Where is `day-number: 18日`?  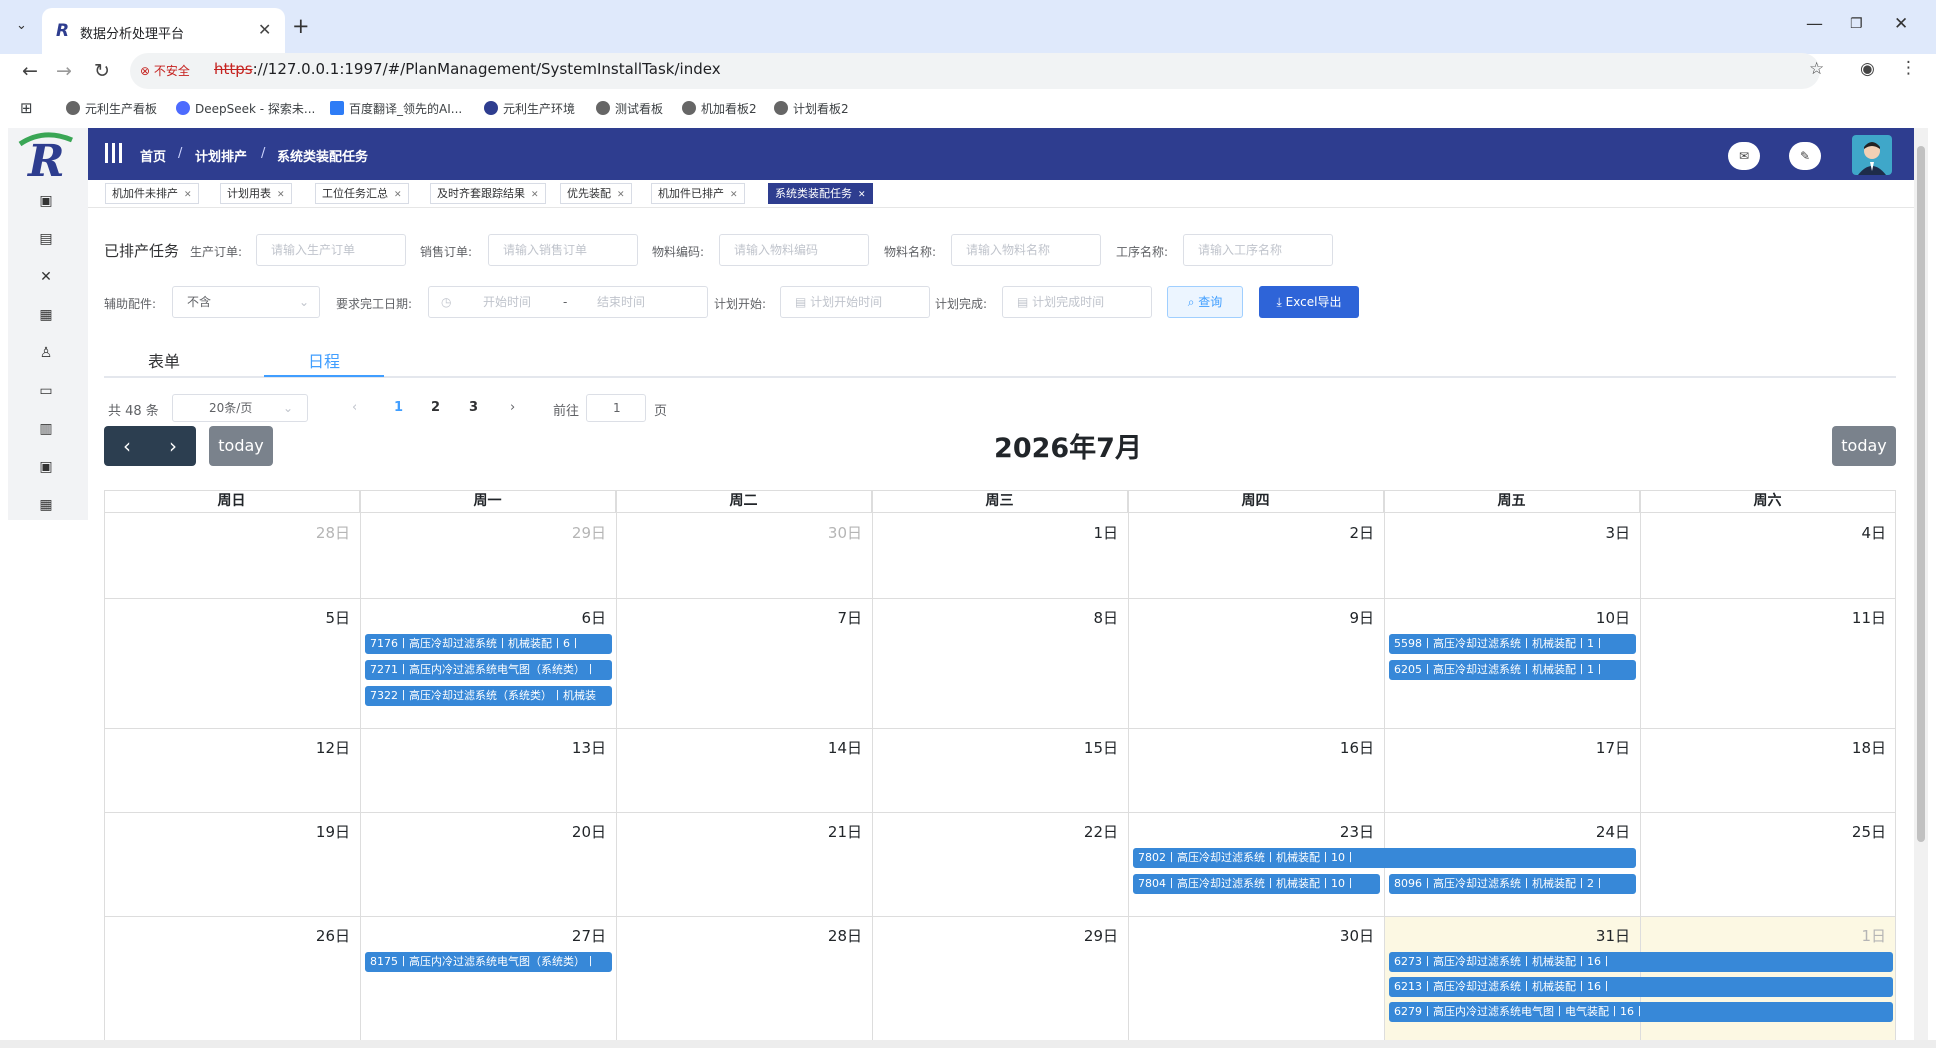
day-number: 18日 is located at coordinates (1856, 747).